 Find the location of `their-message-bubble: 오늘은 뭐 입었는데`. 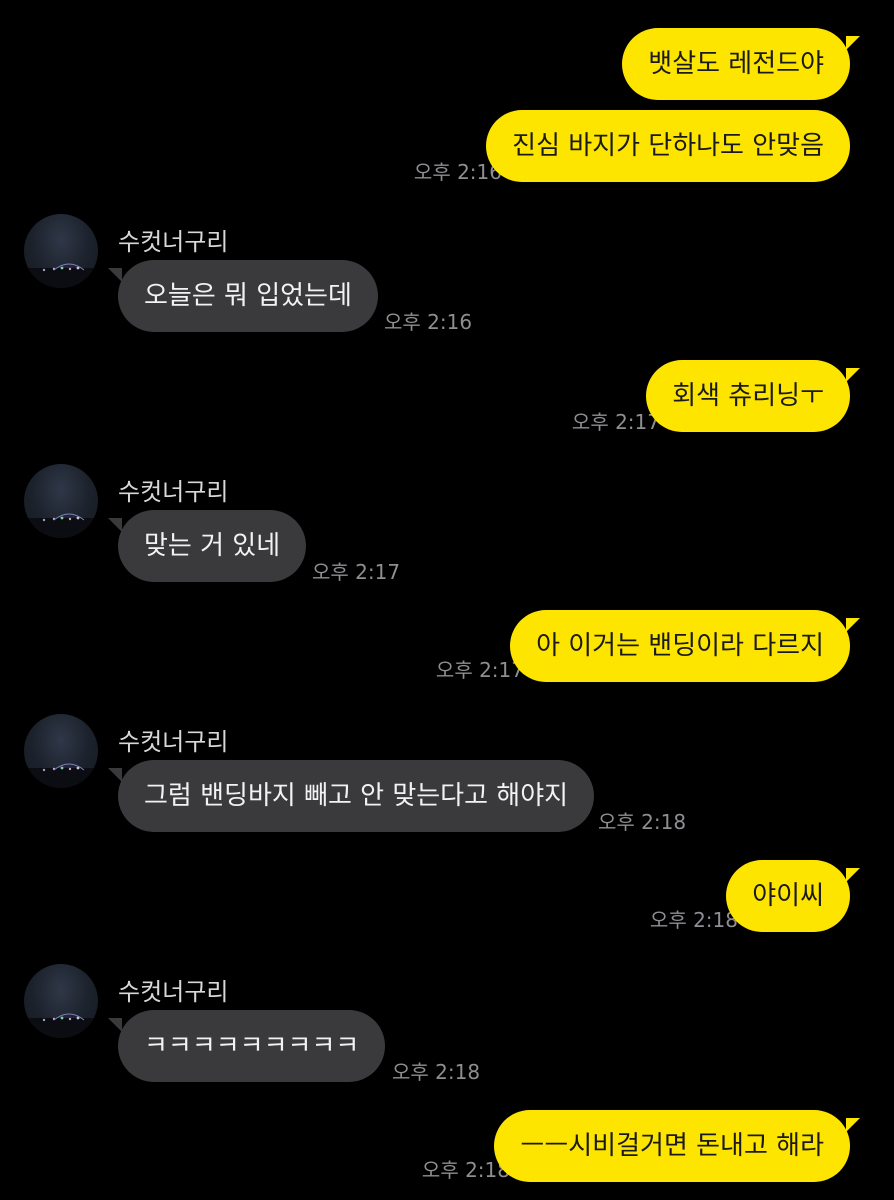

their-message-bubble: 오늘은 뭐 입었는데 is located at coordinates (248, 296).